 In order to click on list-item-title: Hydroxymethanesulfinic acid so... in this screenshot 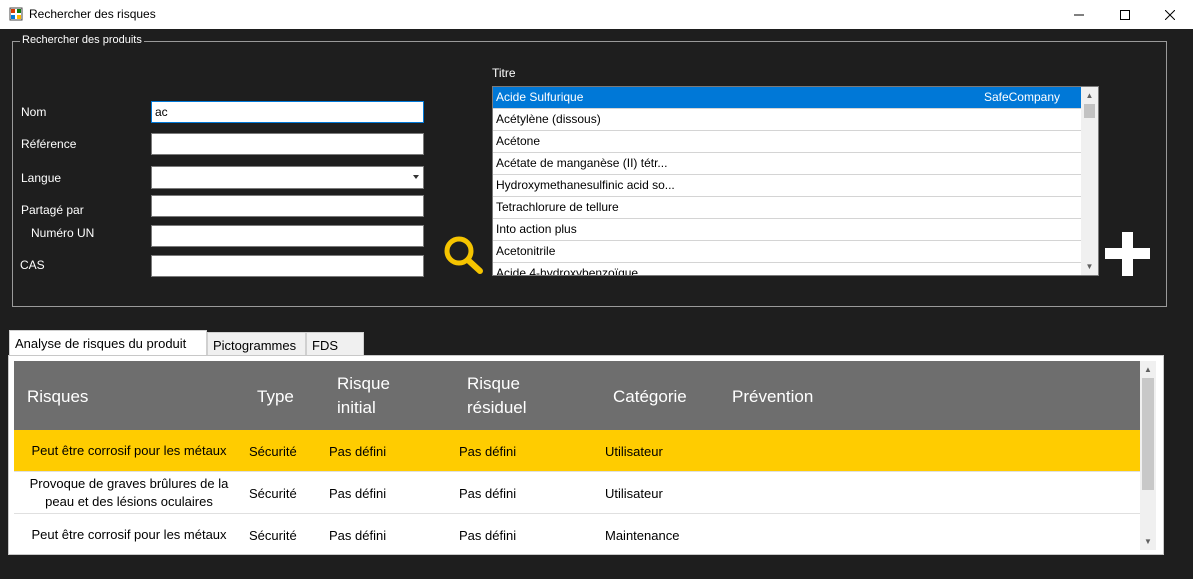, I will do `click(585, 185)`.